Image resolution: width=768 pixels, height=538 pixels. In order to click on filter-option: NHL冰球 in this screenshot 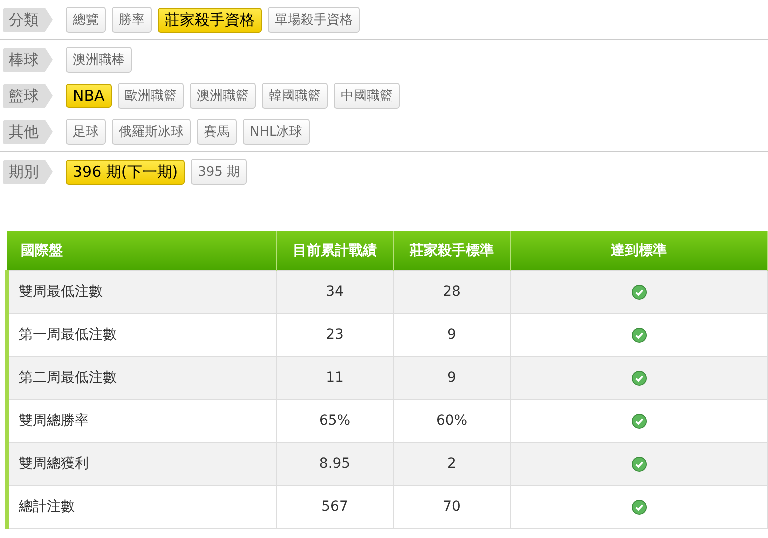, I will do `click(276, 132)`.